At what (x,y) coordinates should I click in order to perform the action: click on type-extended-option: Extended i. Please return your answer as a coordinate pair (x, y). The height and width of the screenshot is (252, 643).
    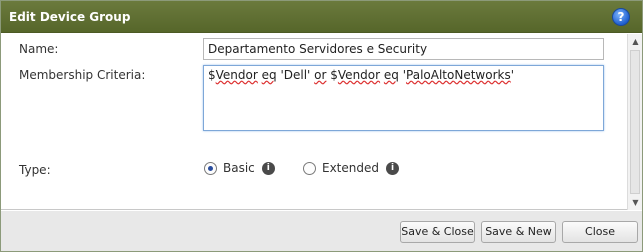
    Looking at the image, I should click on (351, 168).